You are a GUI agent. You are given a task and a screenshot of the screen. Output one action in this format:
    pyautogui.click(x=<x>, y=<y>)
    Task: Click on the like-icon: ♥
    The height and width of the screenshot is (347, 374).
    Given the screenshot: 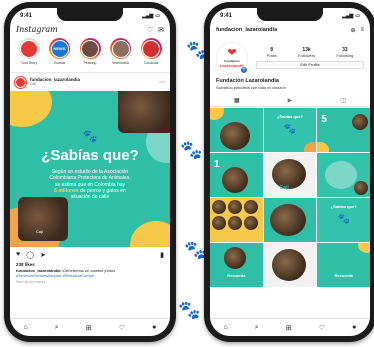 What is the action you would take?
    pyautogui.click(x=18, y=254)
    